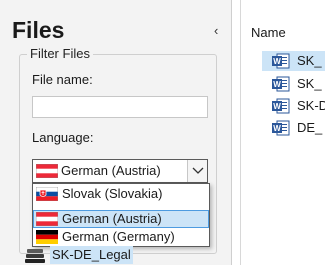 The height and width of the screenshot is (265, 325). What do you see at coordinates (62, 79) in the screenshot?
I see `file-name-label: File name:` at bounding box center [62, 79].